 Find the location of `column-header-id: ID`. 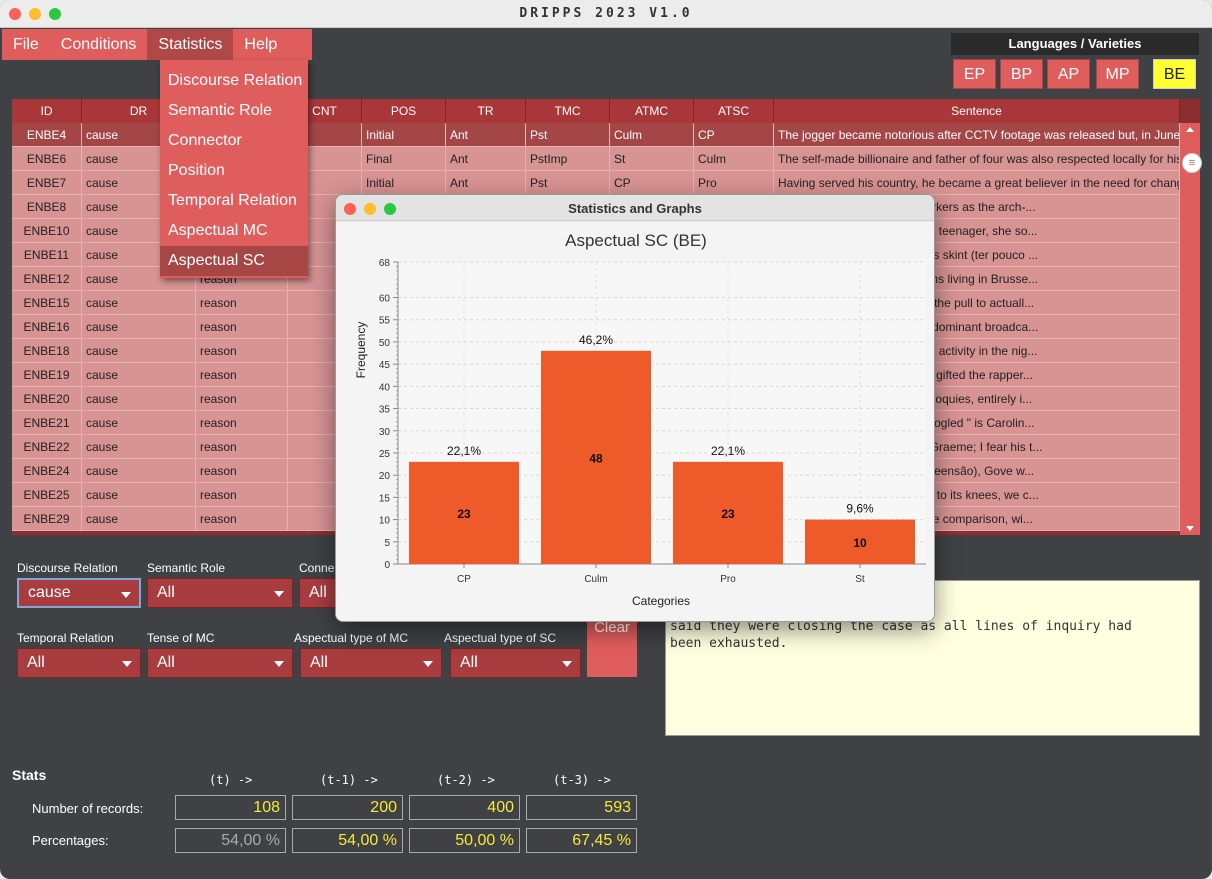

column-header-id: ID is located at coordinates (47, 111).